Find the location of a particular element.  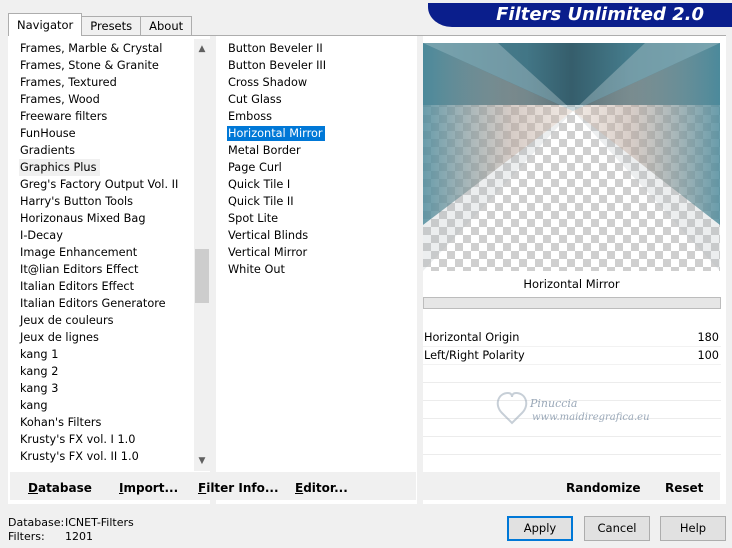

tab-bar: Navigator Presets About is located at coordinates (100, 24).